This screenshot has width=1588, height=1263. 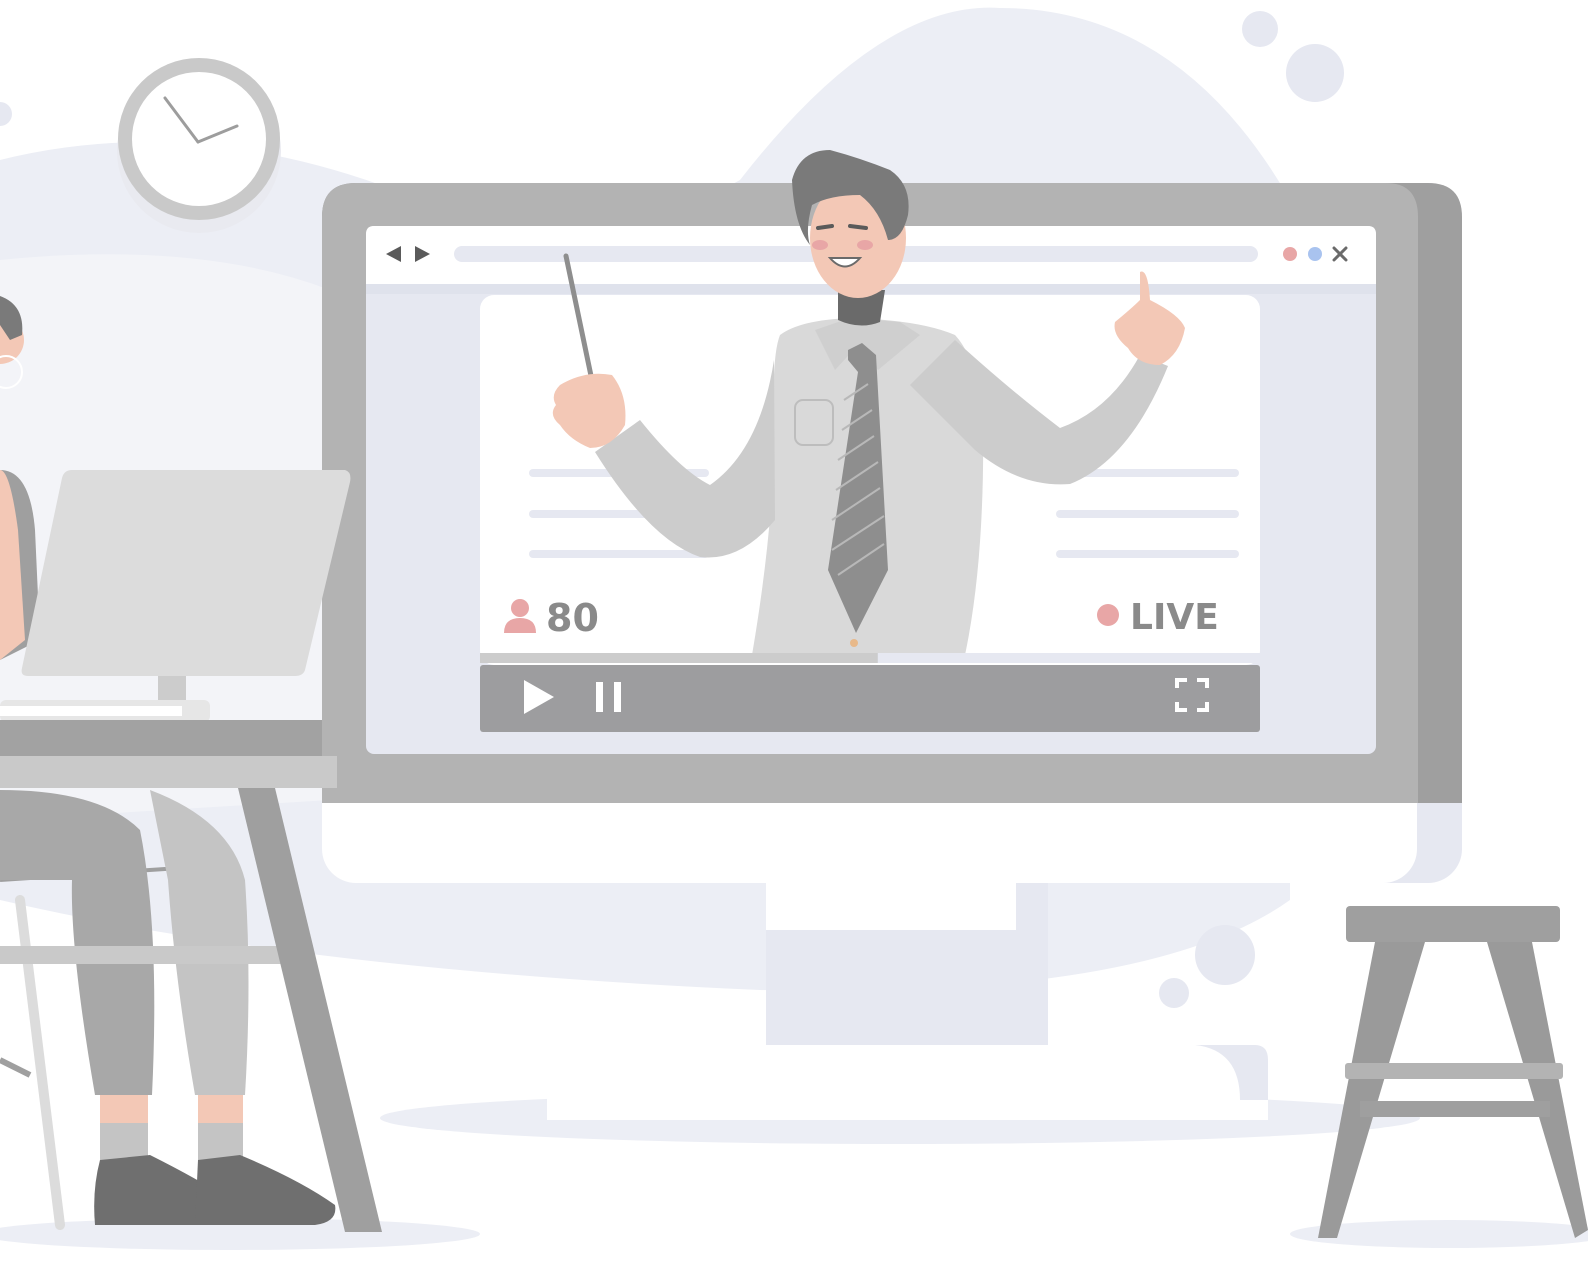 I want to click on stool, so click(x=1453, y=1072).